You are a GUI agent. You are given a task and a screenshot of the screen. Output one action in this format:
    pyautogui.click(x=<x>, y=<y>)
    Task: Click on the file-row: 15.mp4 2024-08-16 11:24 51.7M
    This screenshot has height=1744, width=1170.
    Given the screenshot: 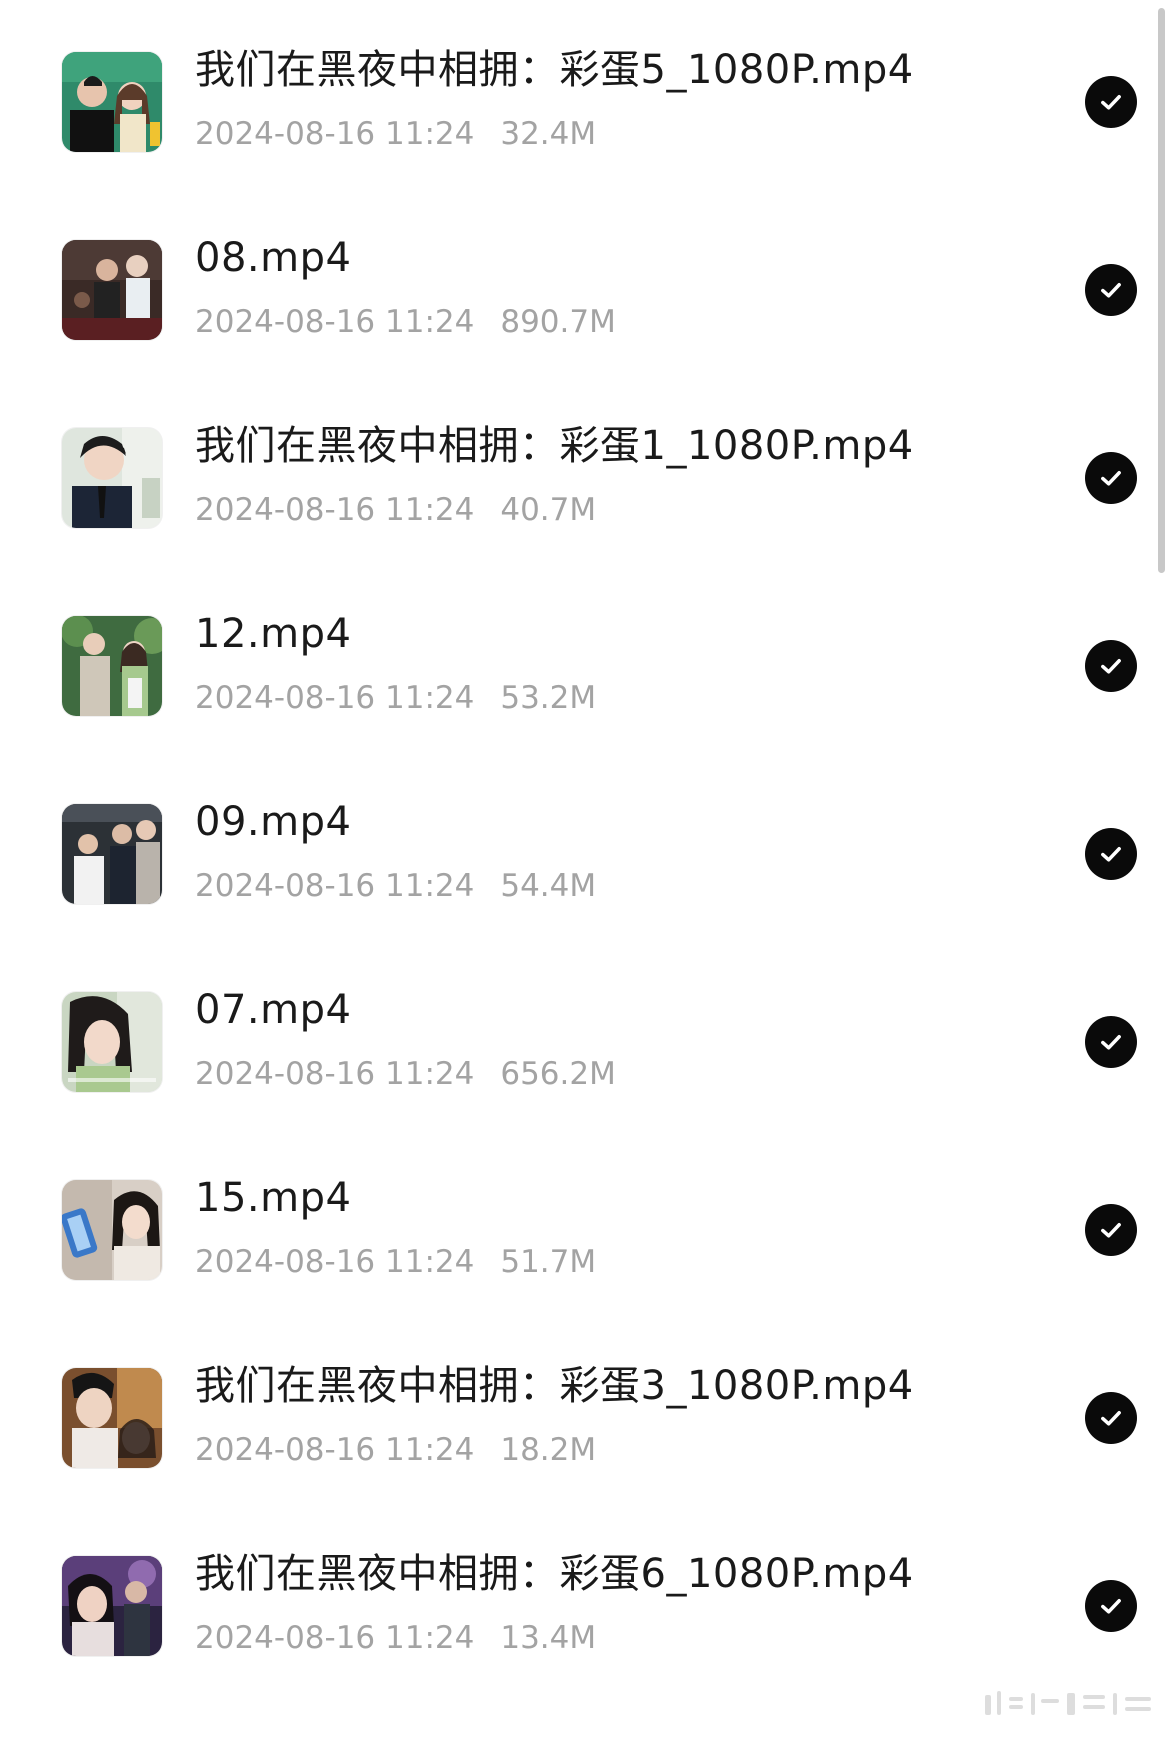 What is the action you would take?
    pyautogui.click(x=585, y=1271)
    